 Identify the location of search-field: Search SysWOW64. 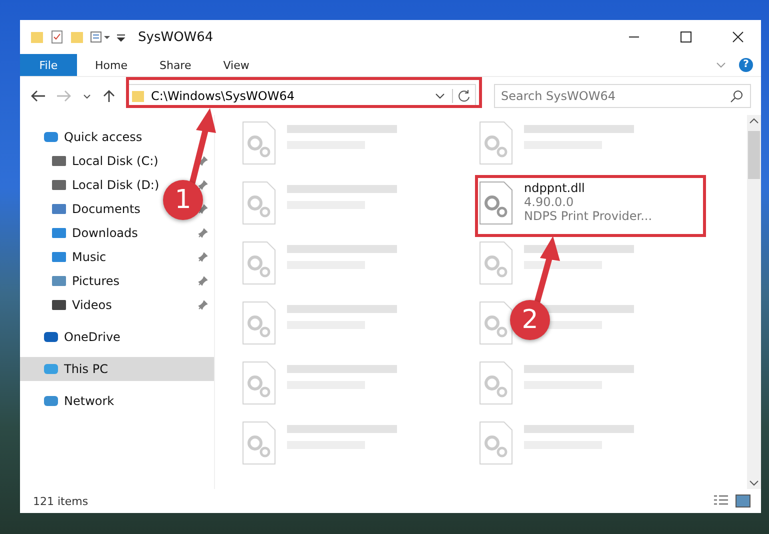
(622, 96).